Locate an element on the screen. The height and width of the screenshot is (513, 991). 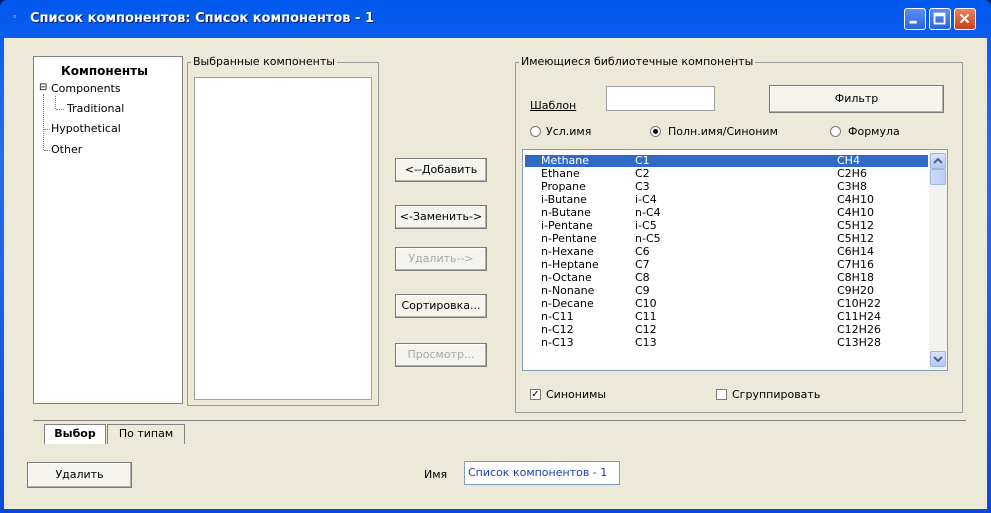
library-cell-name: n-Decane is located at coordinates (567, 303).